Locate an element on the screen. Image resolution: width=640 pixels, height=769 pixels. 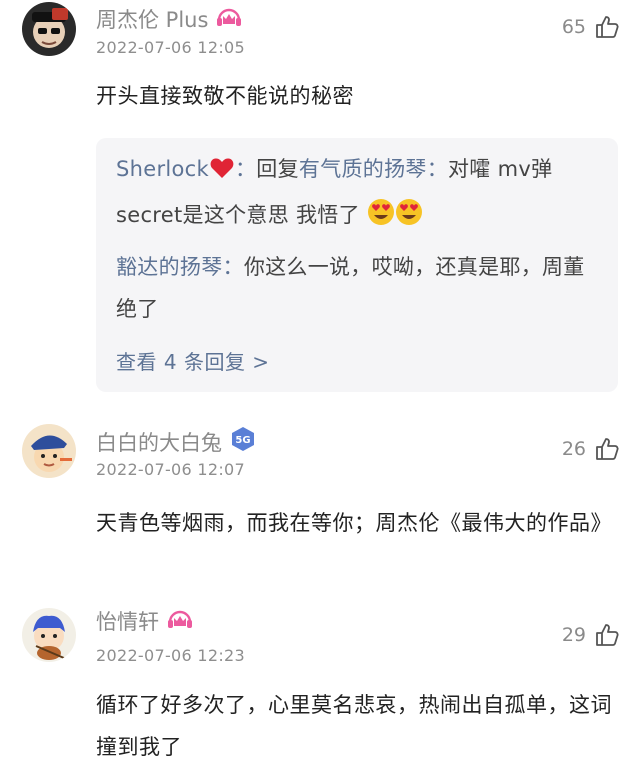
timestamp: 2022-07-06 12:07 is located at coordinates (170, 469).